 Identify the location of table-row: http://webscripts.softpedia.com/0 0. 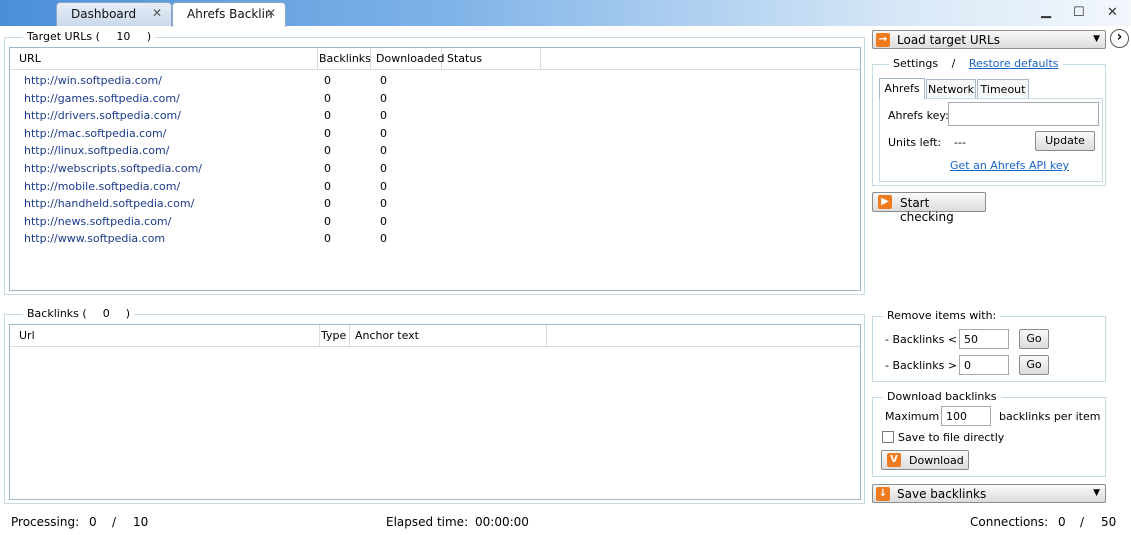
(435, 168).